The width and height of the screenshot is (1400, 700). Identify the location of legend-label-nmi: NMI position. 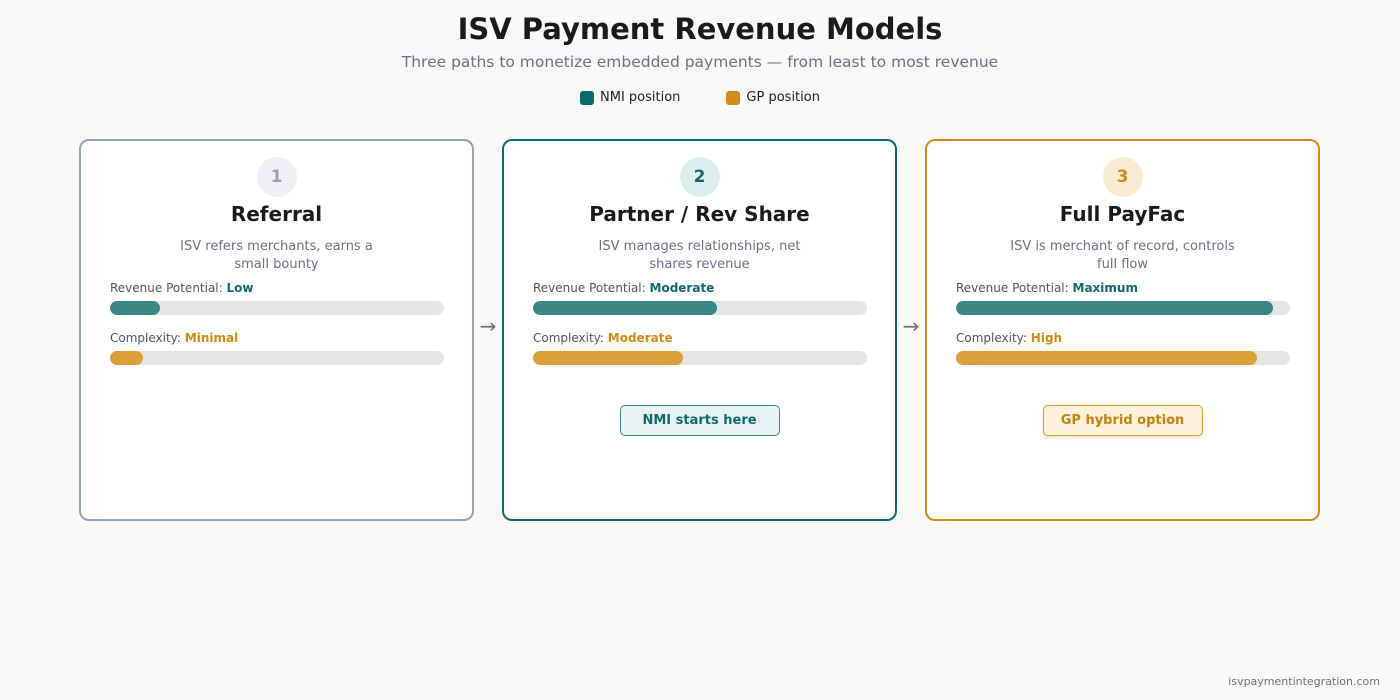
(640, 97).